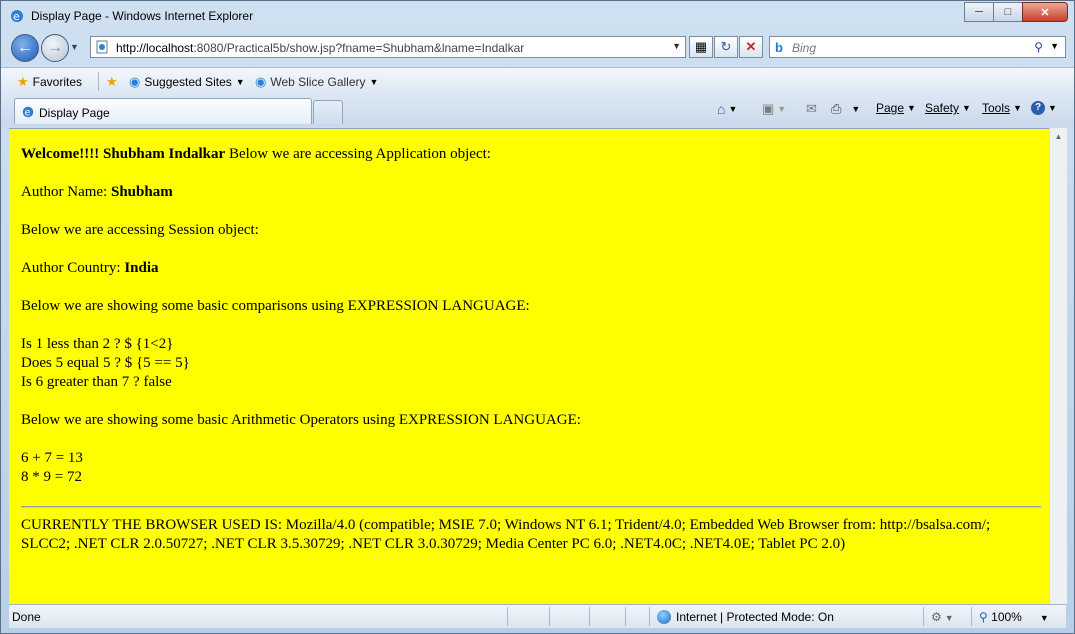  I want to click on window-title: Display Page - Windows Internet Explorer, so click(142, 16).